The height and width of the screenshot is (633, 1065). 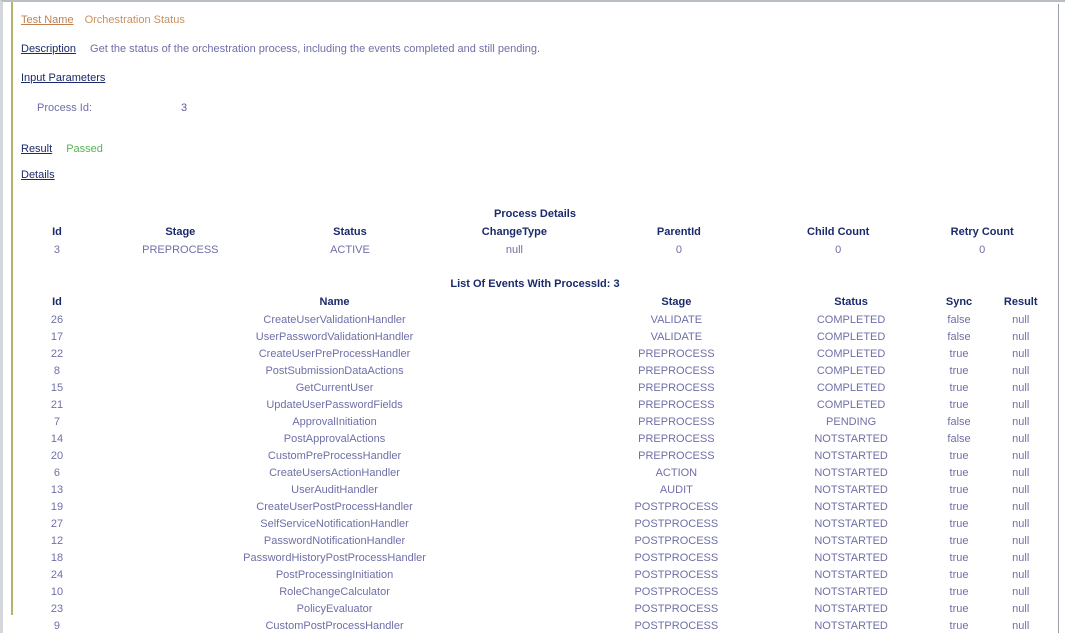 What do you see at coordinates (851, 422) in the screenshot?
I see `event-cell: PENDING` at bounding box center [851, 422].